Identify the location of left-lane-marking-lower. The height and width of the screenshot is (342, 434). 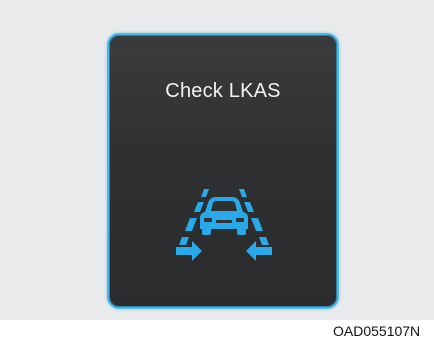
(184, 241).